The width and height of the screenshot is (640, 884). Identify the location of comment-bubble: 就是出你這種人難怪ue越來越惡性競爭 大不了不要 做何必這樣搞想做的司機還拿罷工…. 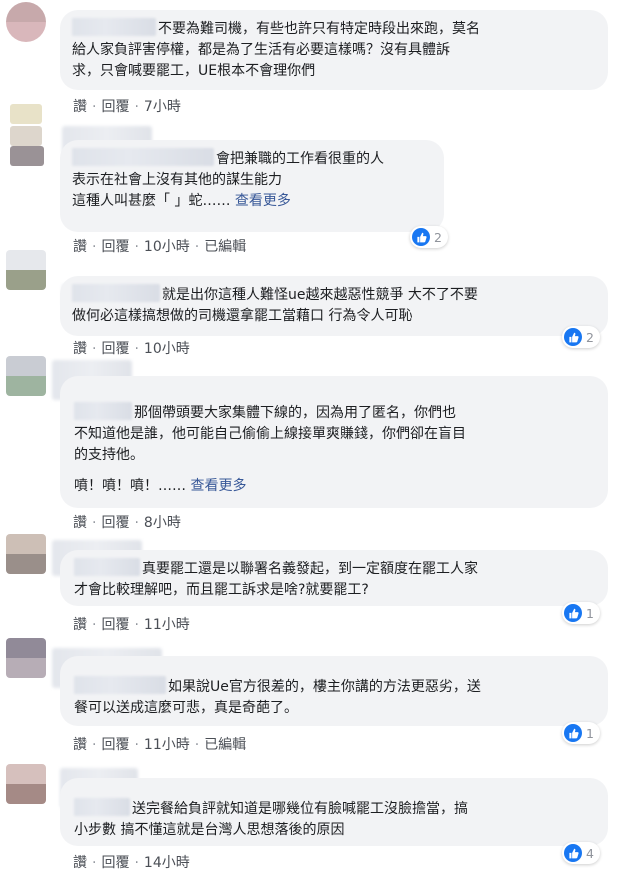
(334, 306).